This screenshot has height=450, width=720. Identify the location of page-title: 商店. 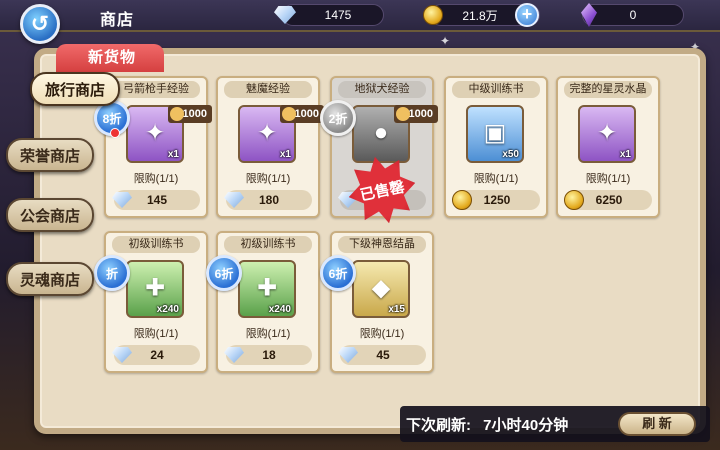
(117, 20).